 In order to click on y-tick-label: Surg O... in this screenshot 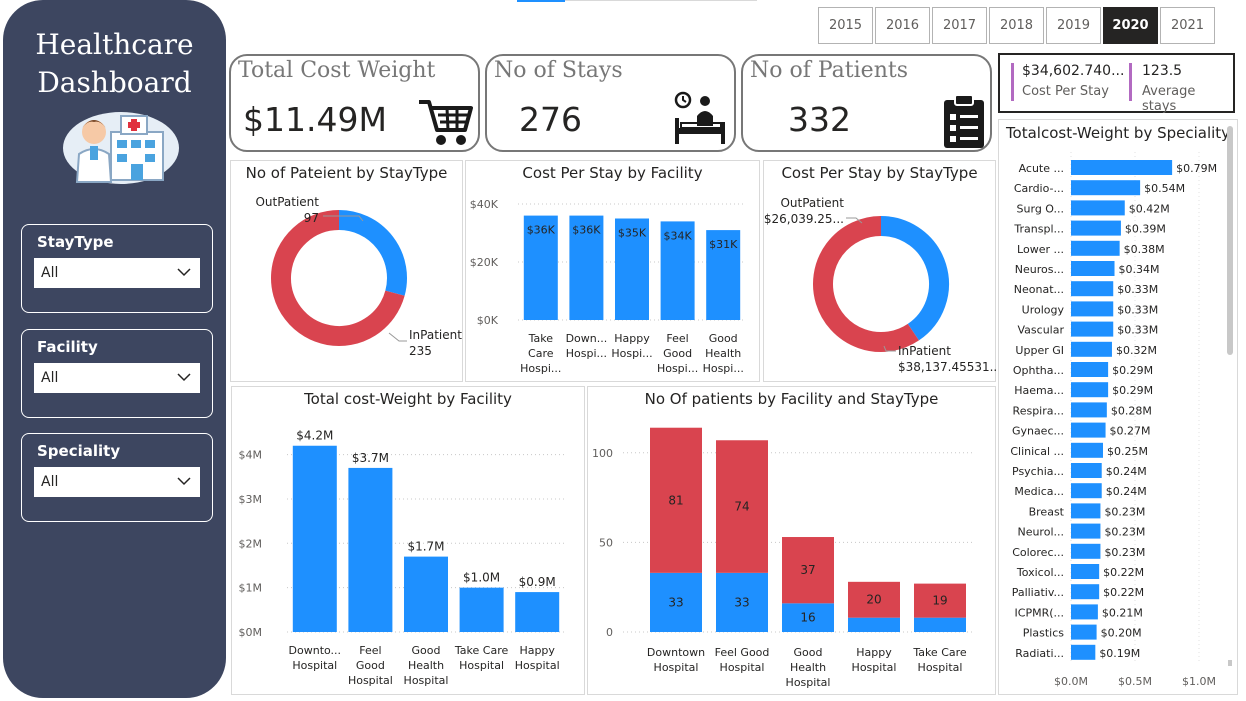, I will do `click(1040, 208)`.